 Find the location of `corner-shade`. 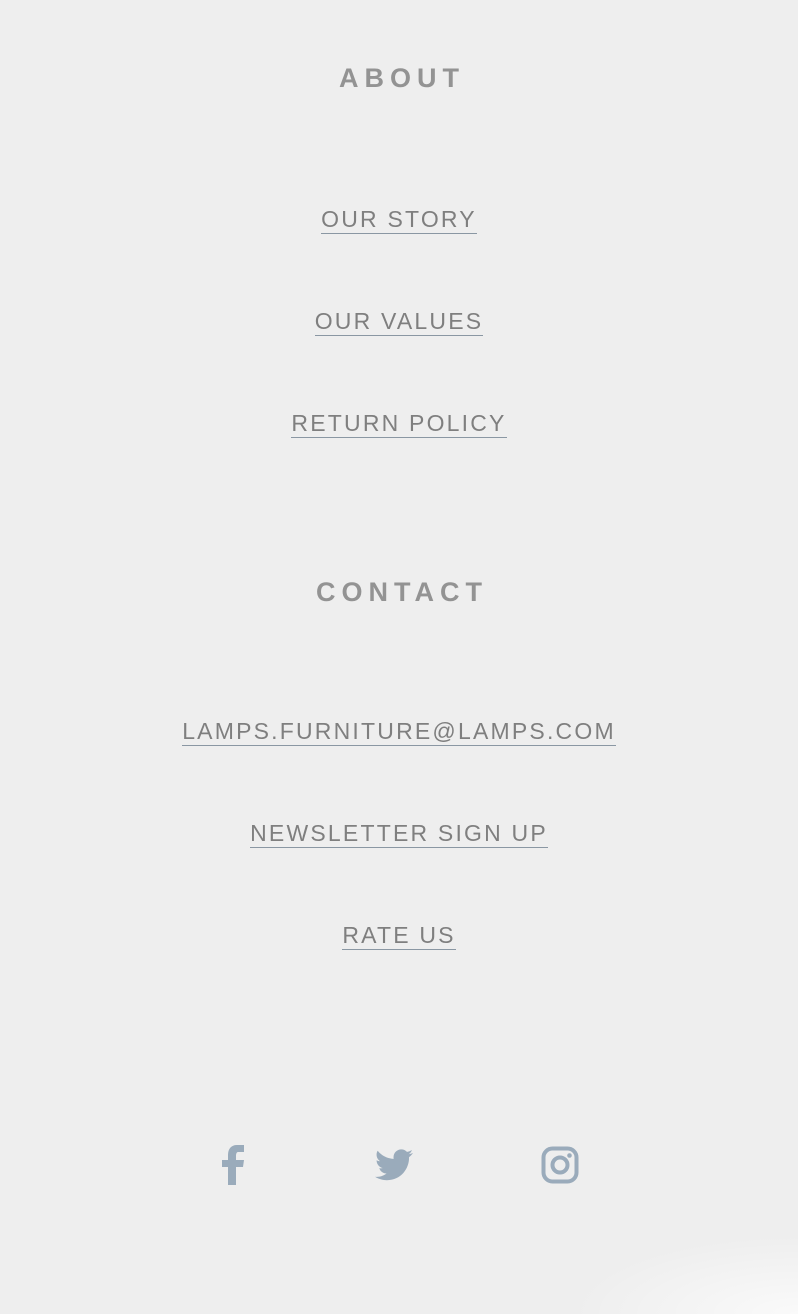

corner-shade is located at coordinates (683, 1274).